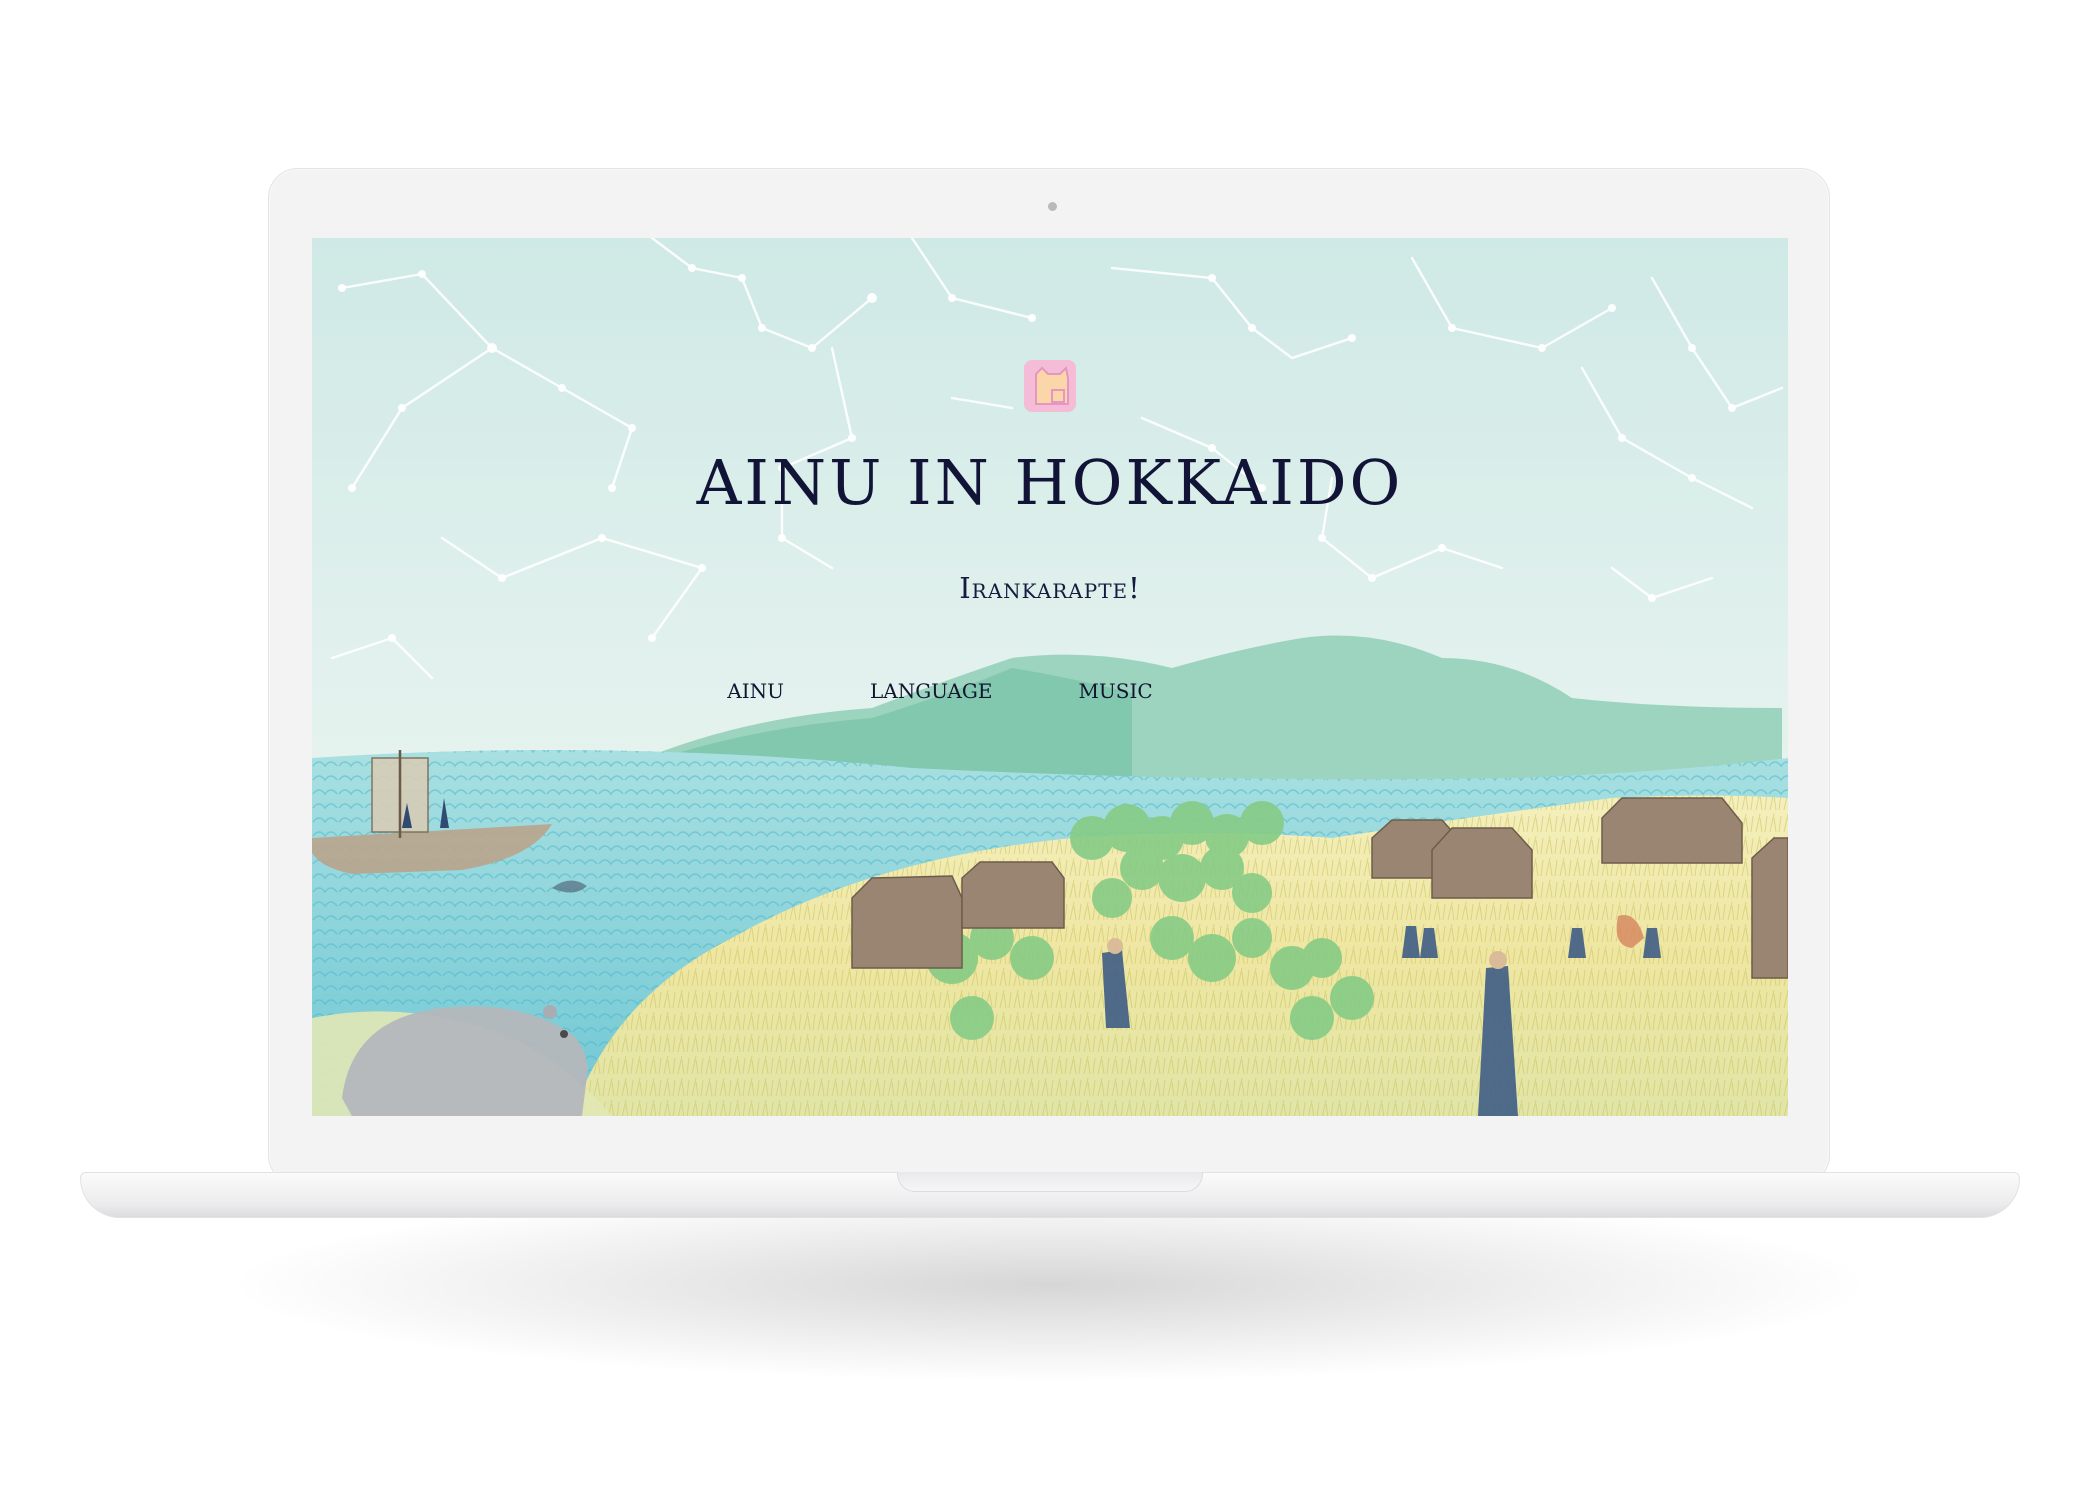  What do you see at coordinates (1050, 482) in the screenshot?
I see `site-title: AINU IN HOKKAIDO` at bounding box center [1050, 482].